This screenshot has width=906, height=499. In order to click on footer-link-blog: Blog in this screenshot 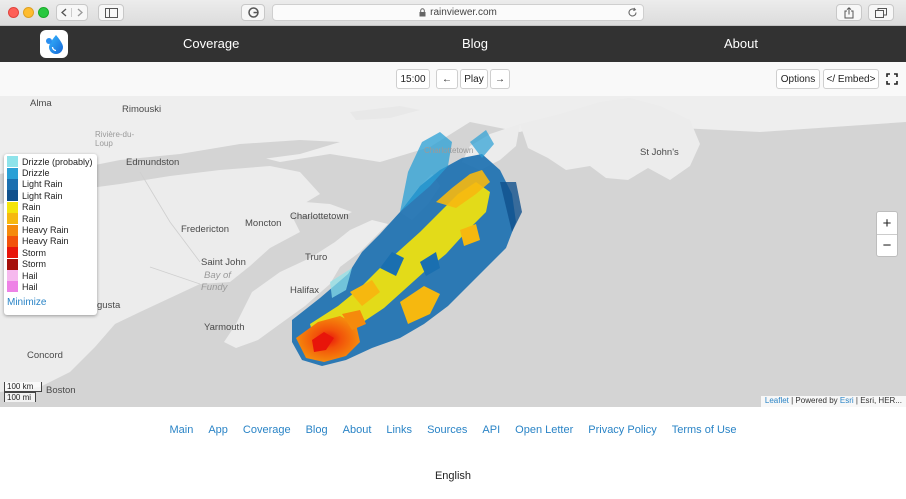, I will do `click(317, 430)`.